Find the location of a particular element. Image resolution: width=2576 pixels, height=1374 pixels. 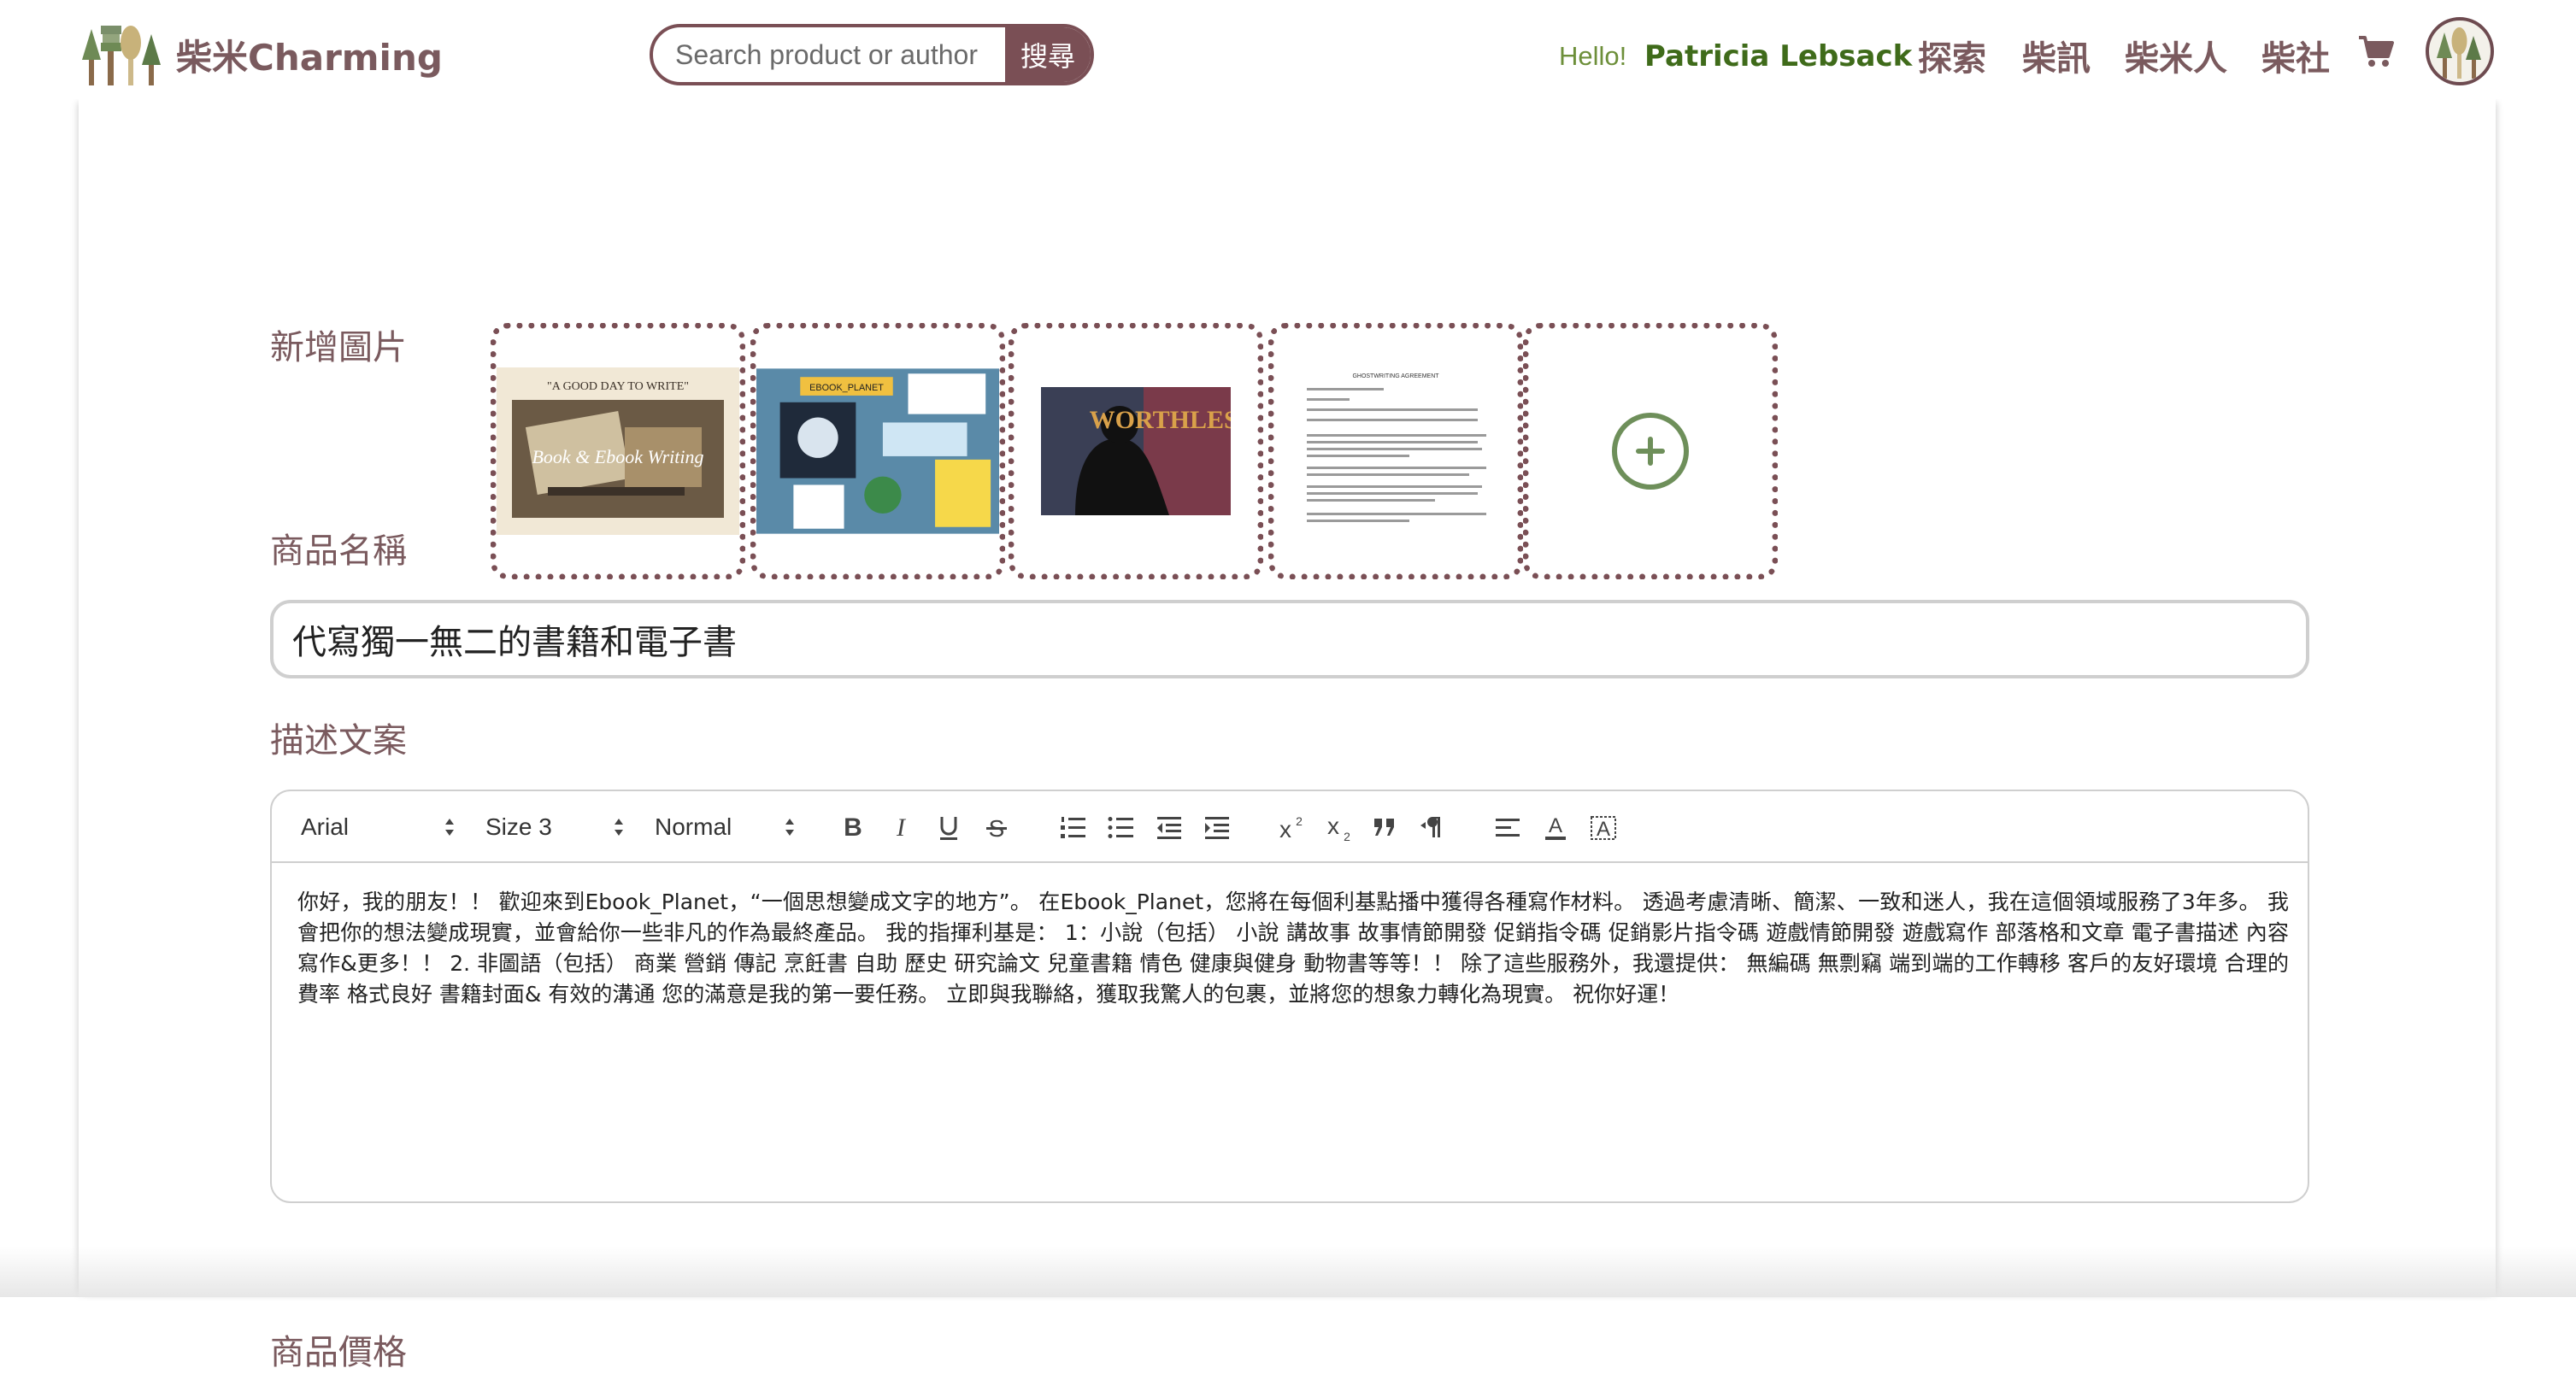

bullet-list-icon is located at coordinates (1120, 827).